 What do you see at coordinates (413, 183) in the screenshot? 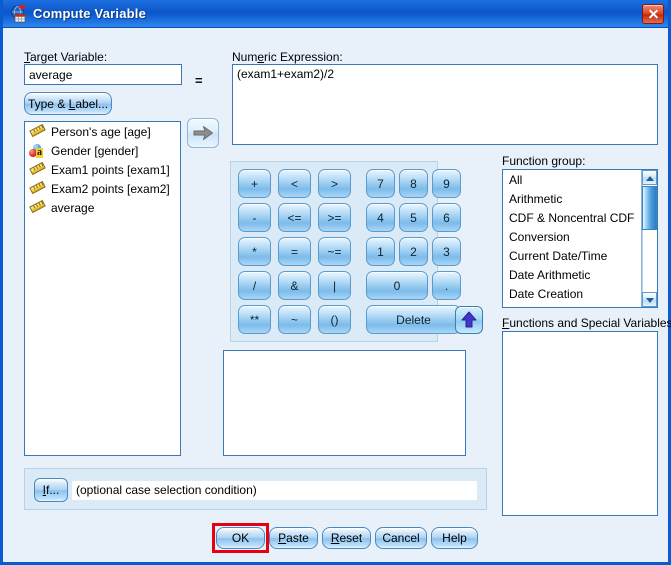
I see `keypad-key-8: 8` at bounding box center [413, 183].